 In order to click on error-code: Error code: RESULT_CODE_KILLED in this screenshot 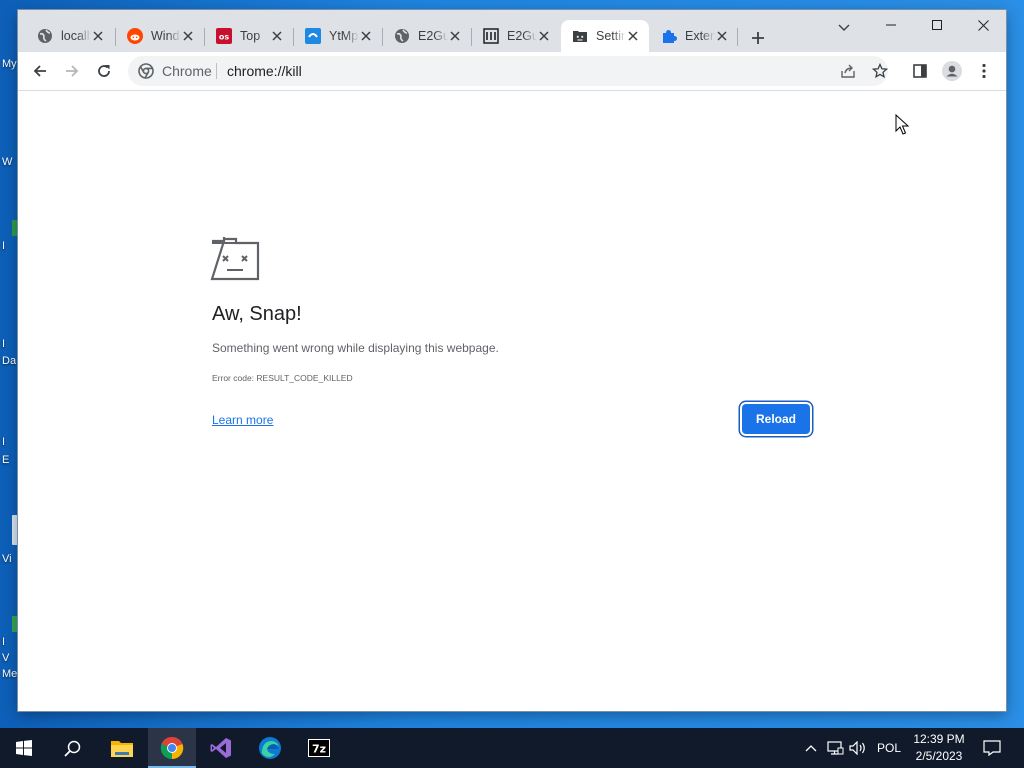, I will do `click(282, 378)`.